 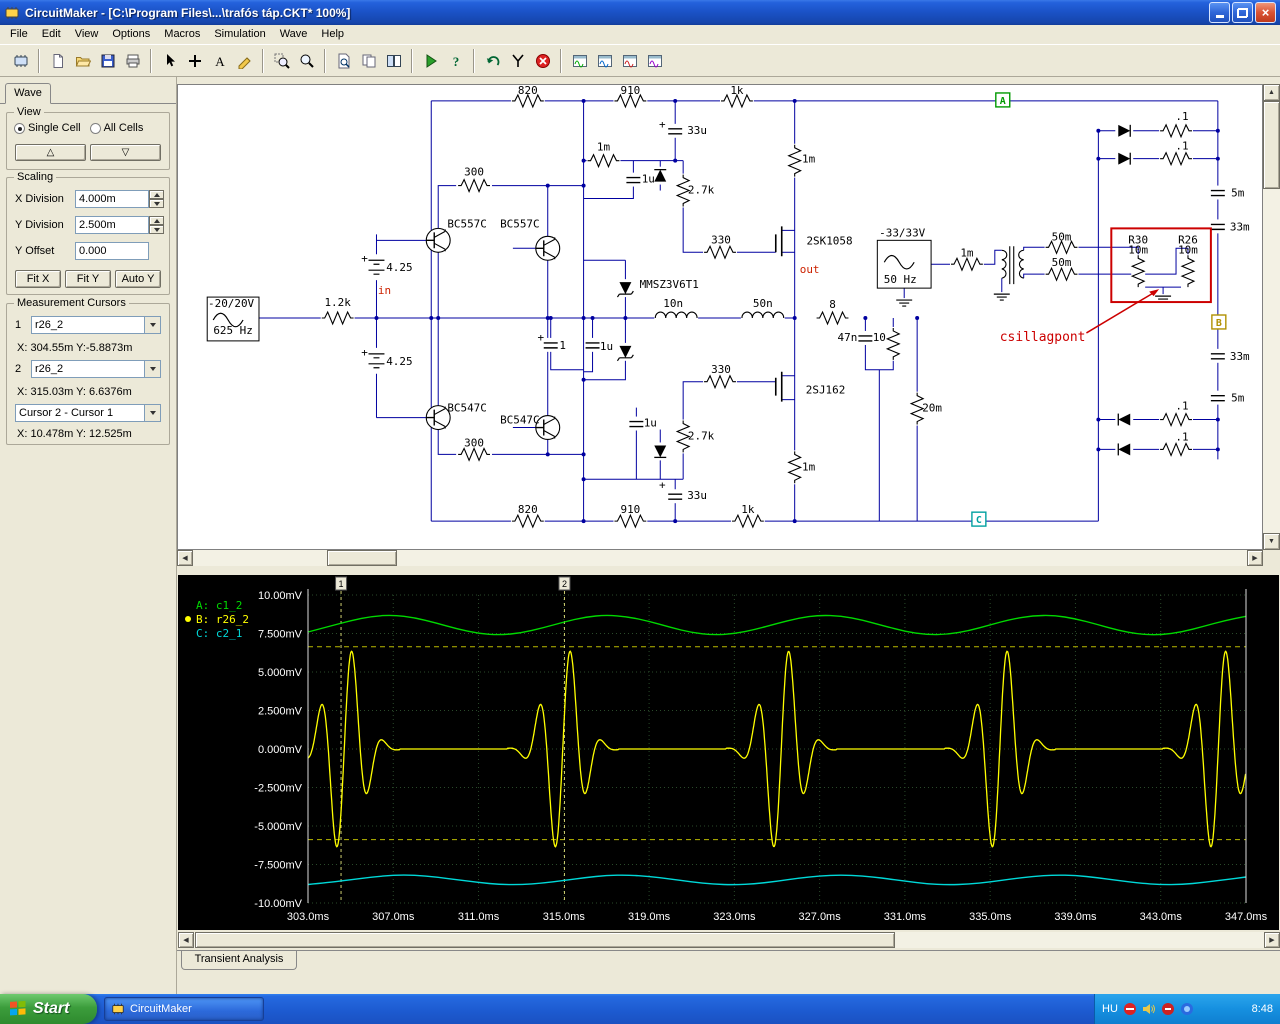 What do you see at coordinates (96, 325) in the screenshot?
I see `cursor1-signal-select: r26_2` at bounding box center [96, 325].